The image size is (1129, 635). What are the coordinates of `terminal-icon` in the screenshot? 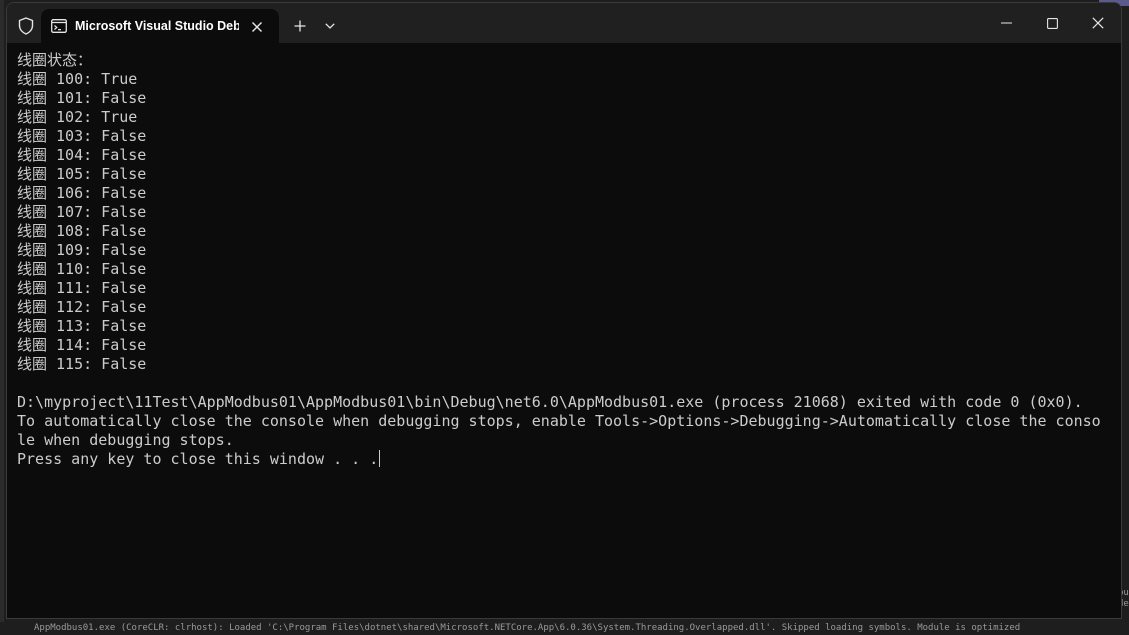 It's located at (59, 26).